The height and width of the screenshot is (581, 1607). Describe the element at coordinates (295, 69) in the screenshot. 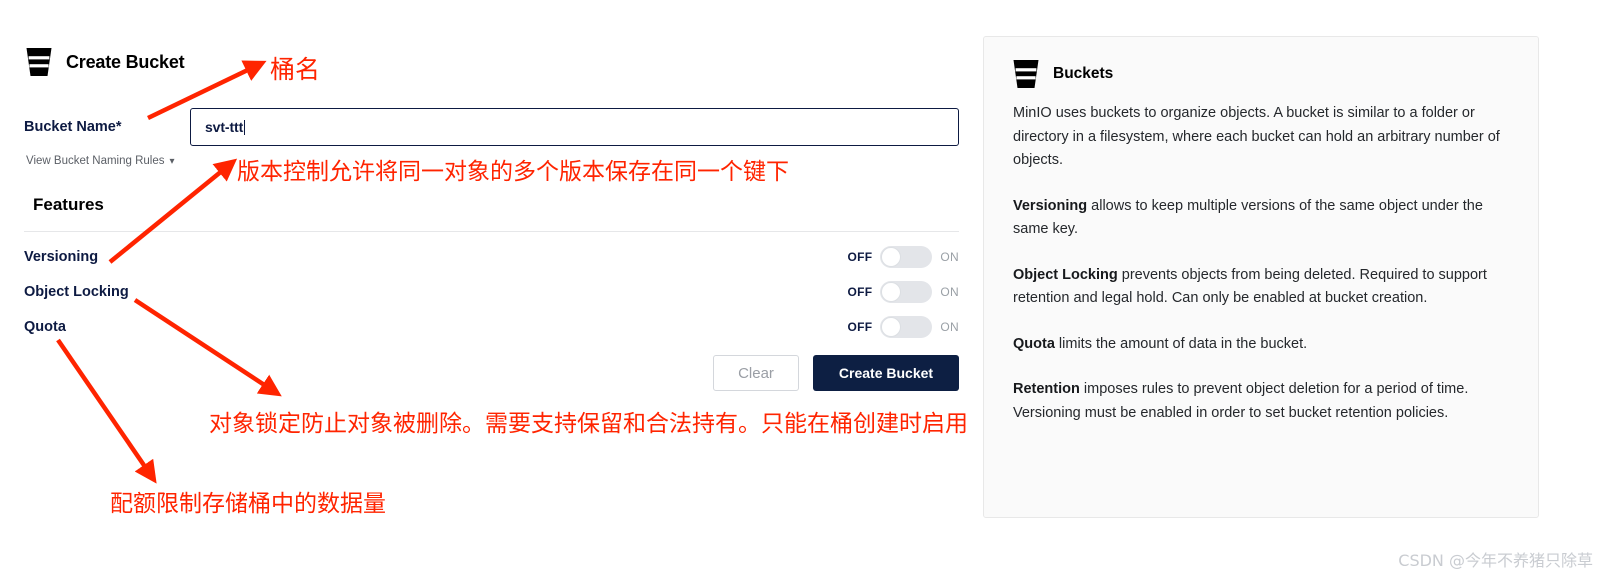

I see `annotation-bucket-name: 桶名` at that location.